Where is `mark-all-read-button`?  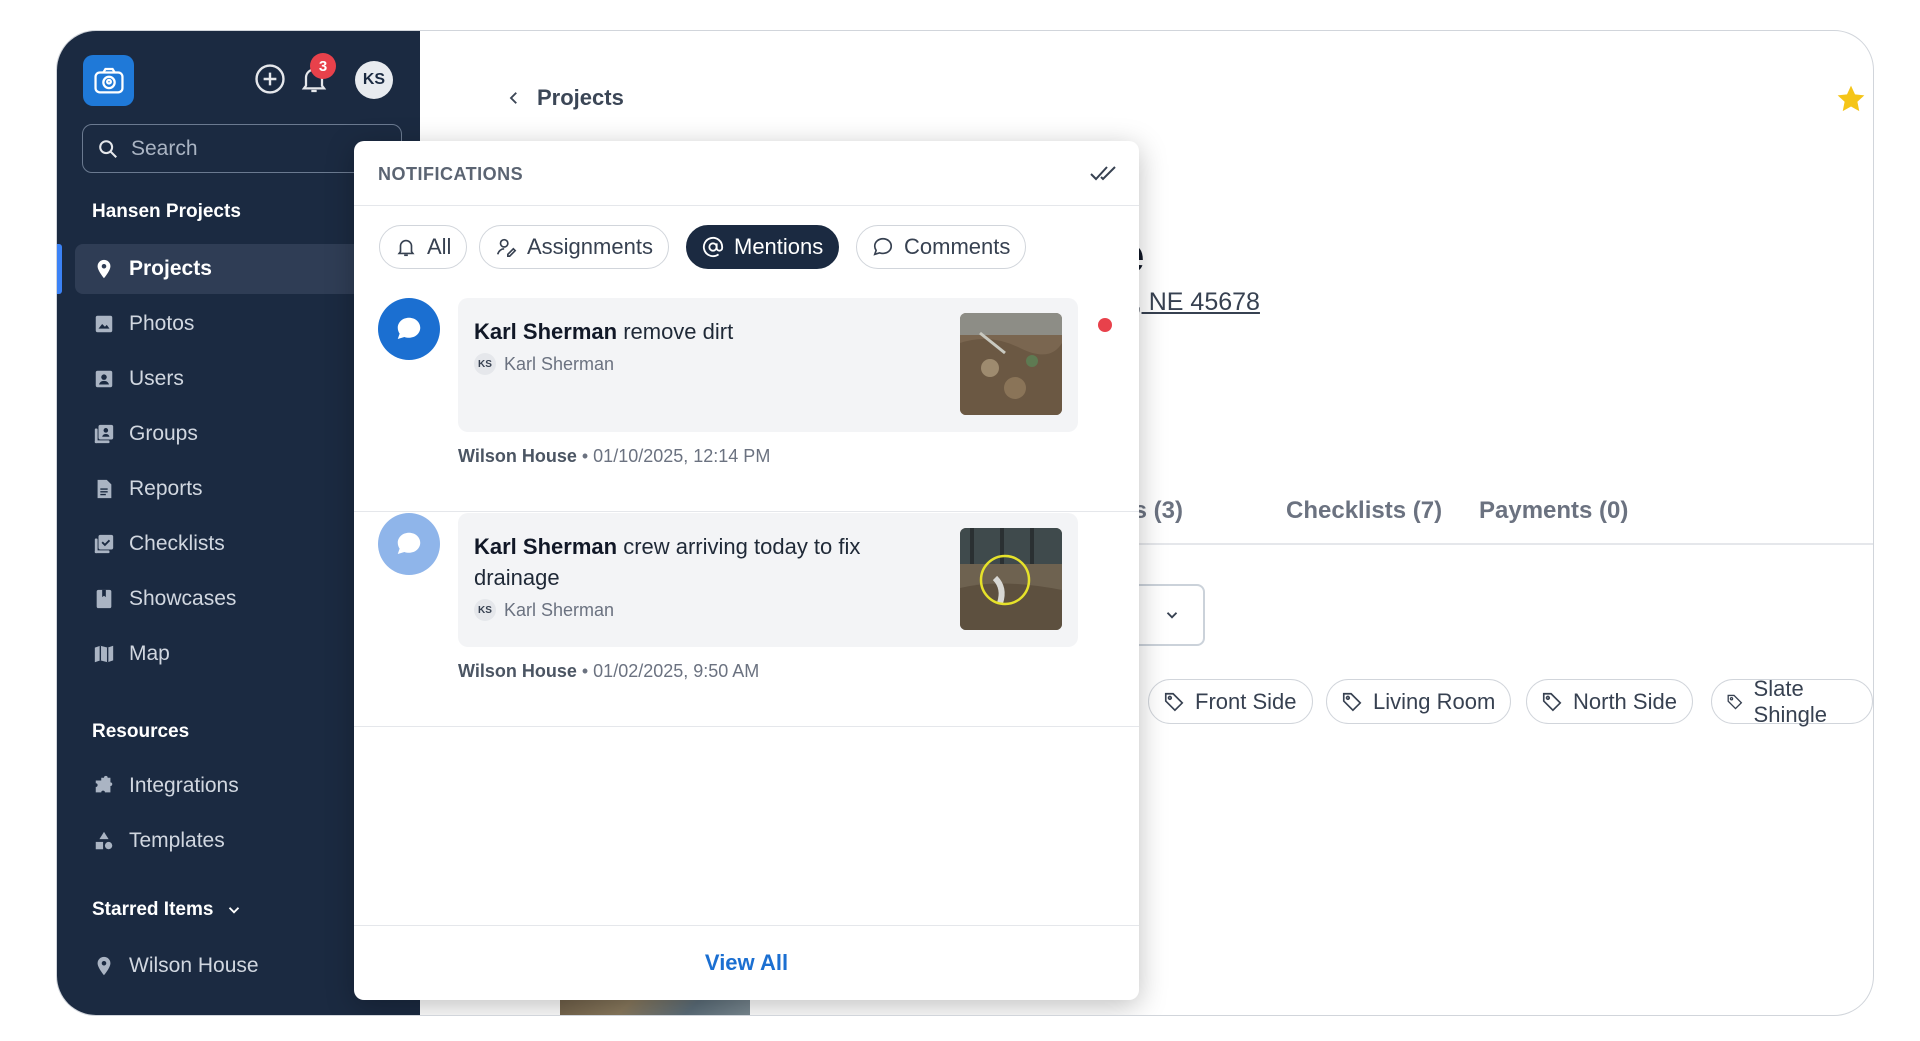
mark-all-read-button is located at coordinates (1103, 175).